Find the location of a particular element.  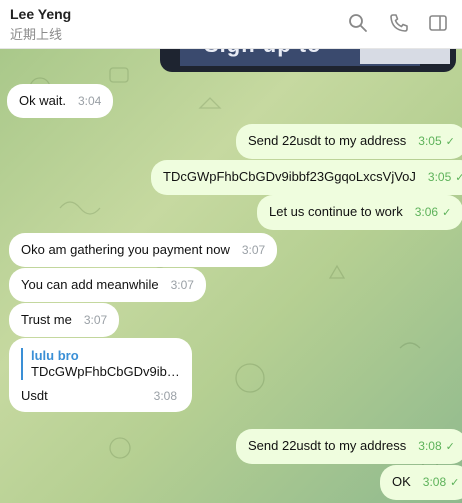

message-text: Let us continue to work is located at coordinates (336, 211).